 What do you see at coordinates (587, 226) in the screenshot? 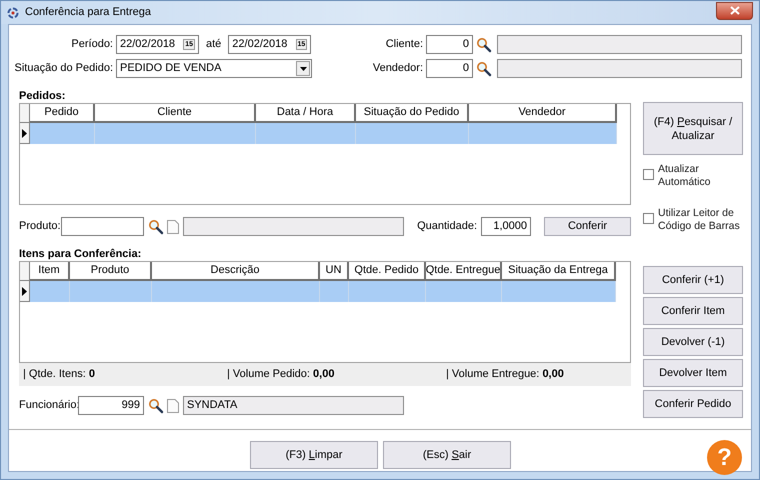
I see `check-button: Conferir` at bounding box center [587, 226].